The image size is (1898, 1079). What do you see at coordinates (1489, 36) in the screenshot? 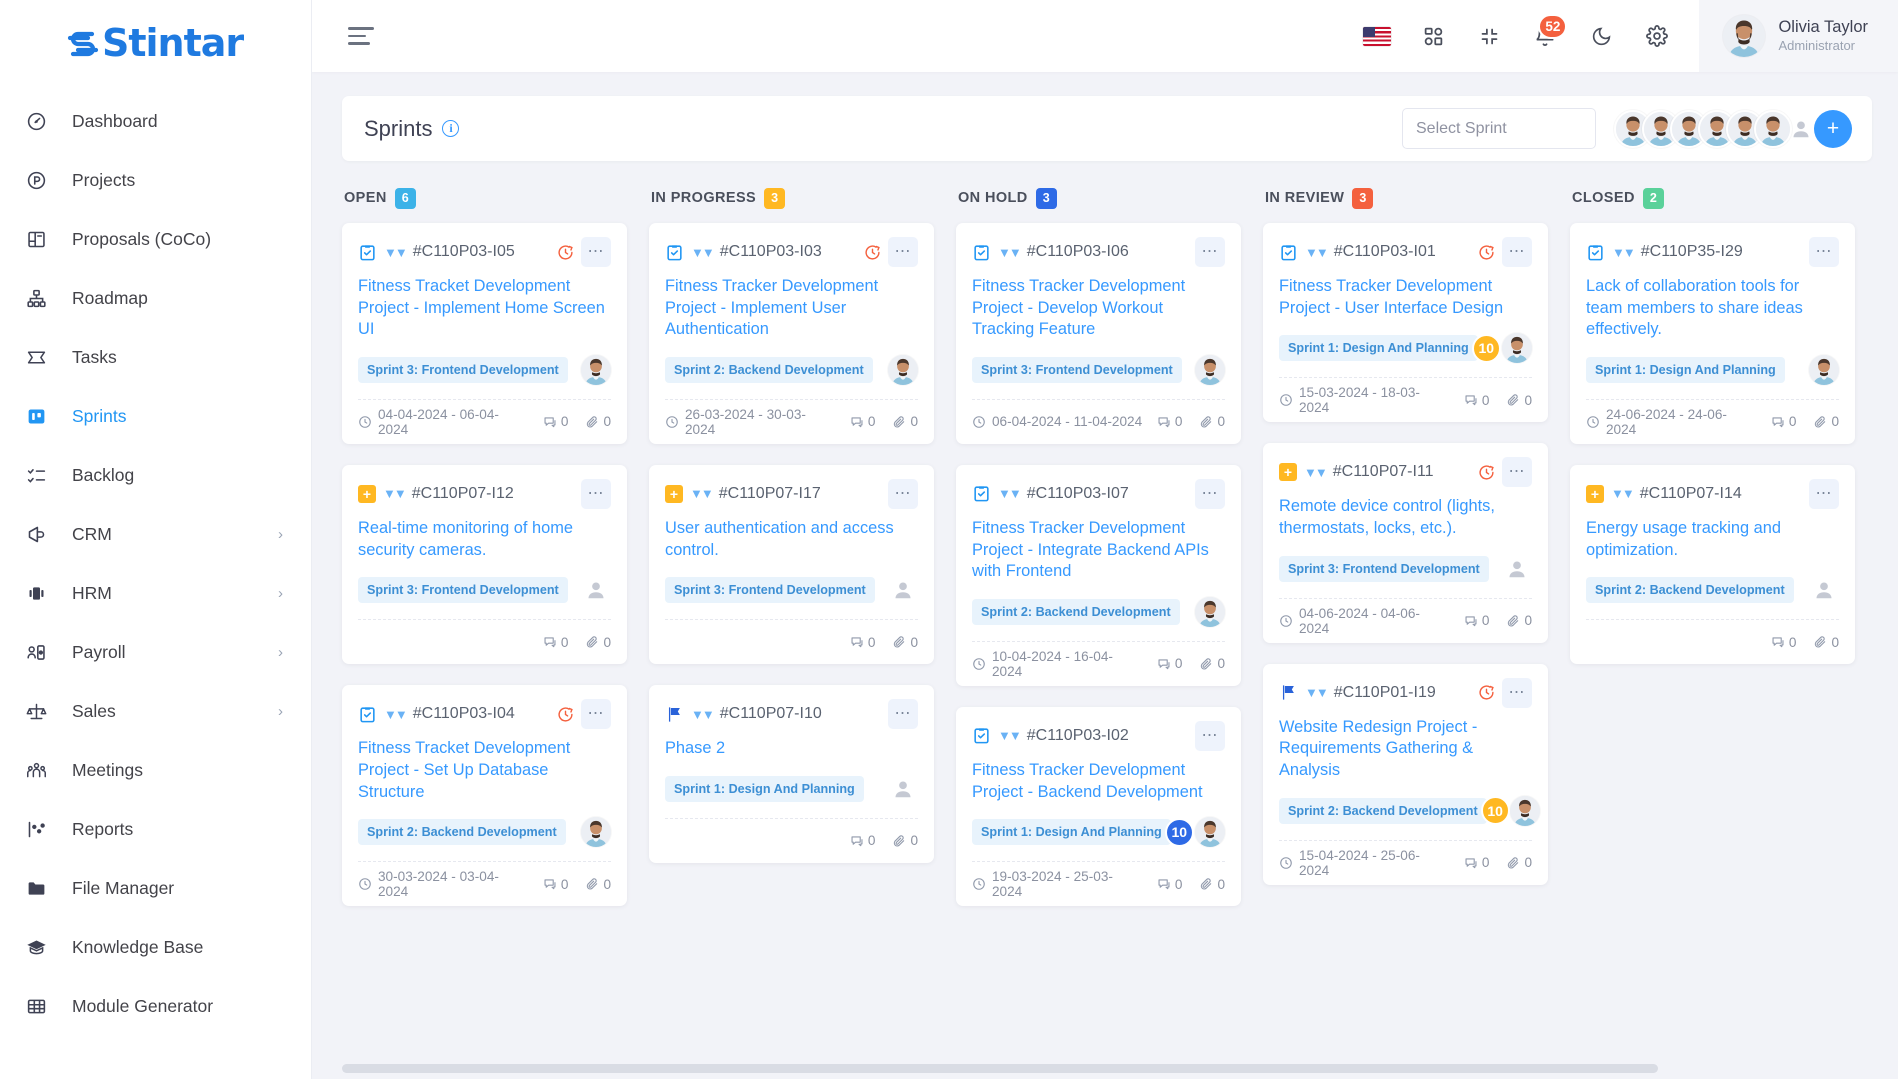
I see `compress-icon` at bounding box center [1489, 36].